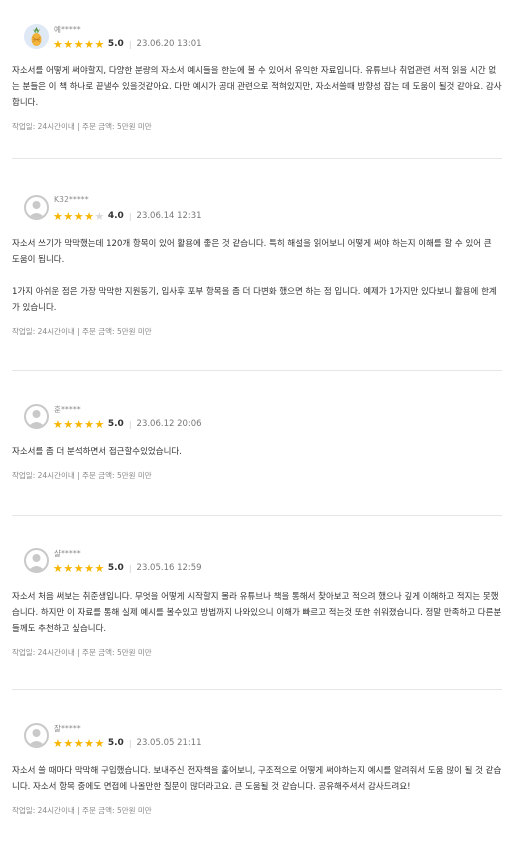  Describe the element at coordinates (169, 568) in the screenshot. I see `review-date: 23.05.16 12:59` at that location.